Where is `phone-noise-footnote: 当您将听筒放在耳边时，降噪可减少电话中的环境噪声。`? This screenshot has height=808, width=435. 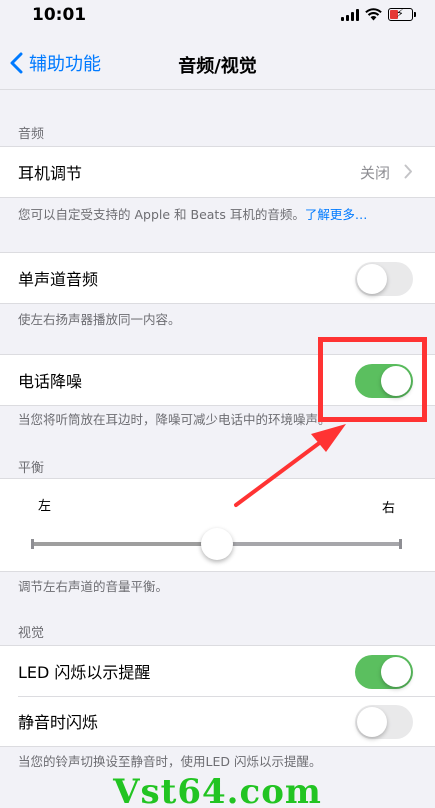 phone-noise-footnote: 当您将听筒放在耳边时，降噪可减少电话中的环境噪声。 is located at coordinates (174, 419).